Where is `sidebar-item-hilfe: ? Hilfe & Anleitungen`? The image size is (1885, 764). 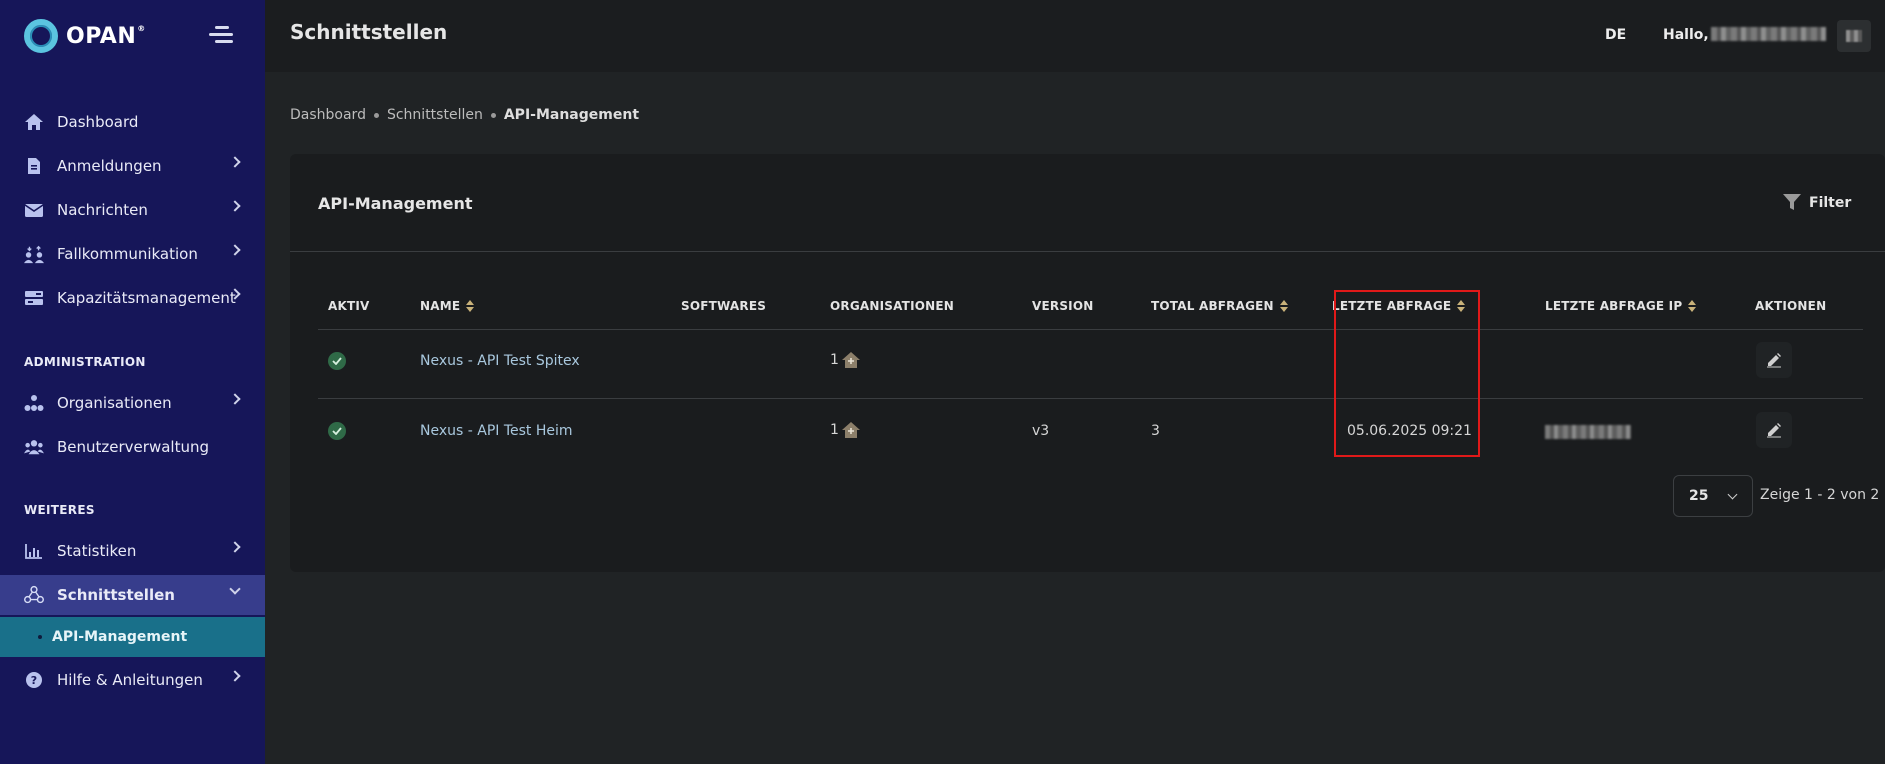
sidebar-item-hilfe: ? Hilfe & Anleitungen is located at coordinates (132, 680).